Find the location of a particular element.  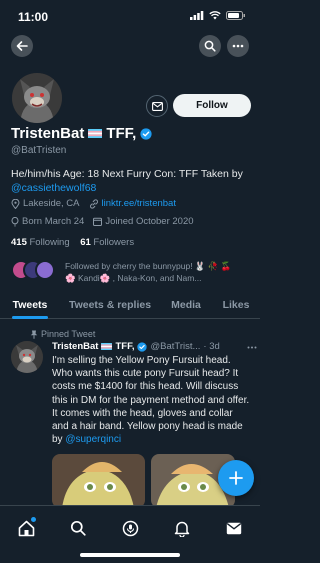

tab-media: Media is located at coordinates (186, 305).